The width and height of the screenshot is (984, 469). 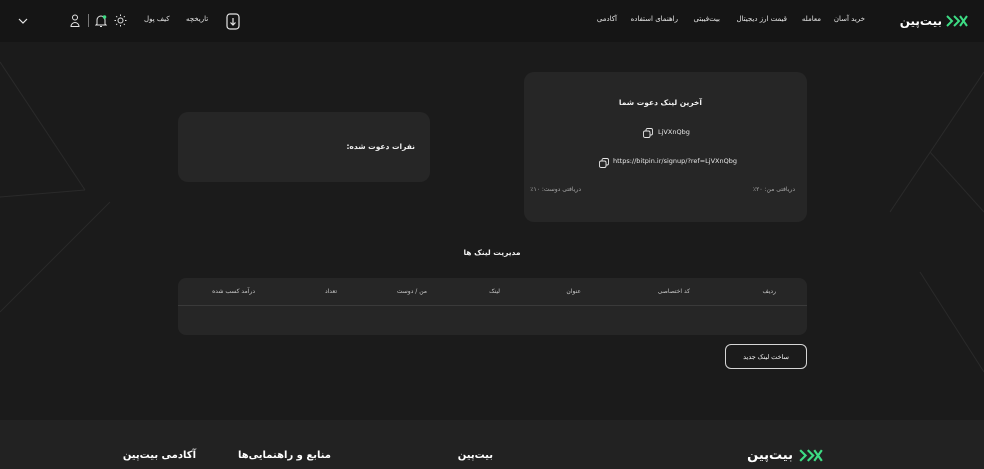 I want to click on user-icon, so click(x=75, y=20).